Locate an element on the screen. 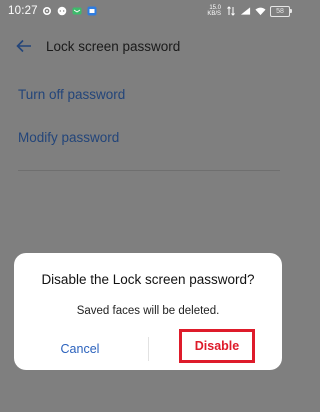  status-time: 10:27 is located at coordinates (23, 11).